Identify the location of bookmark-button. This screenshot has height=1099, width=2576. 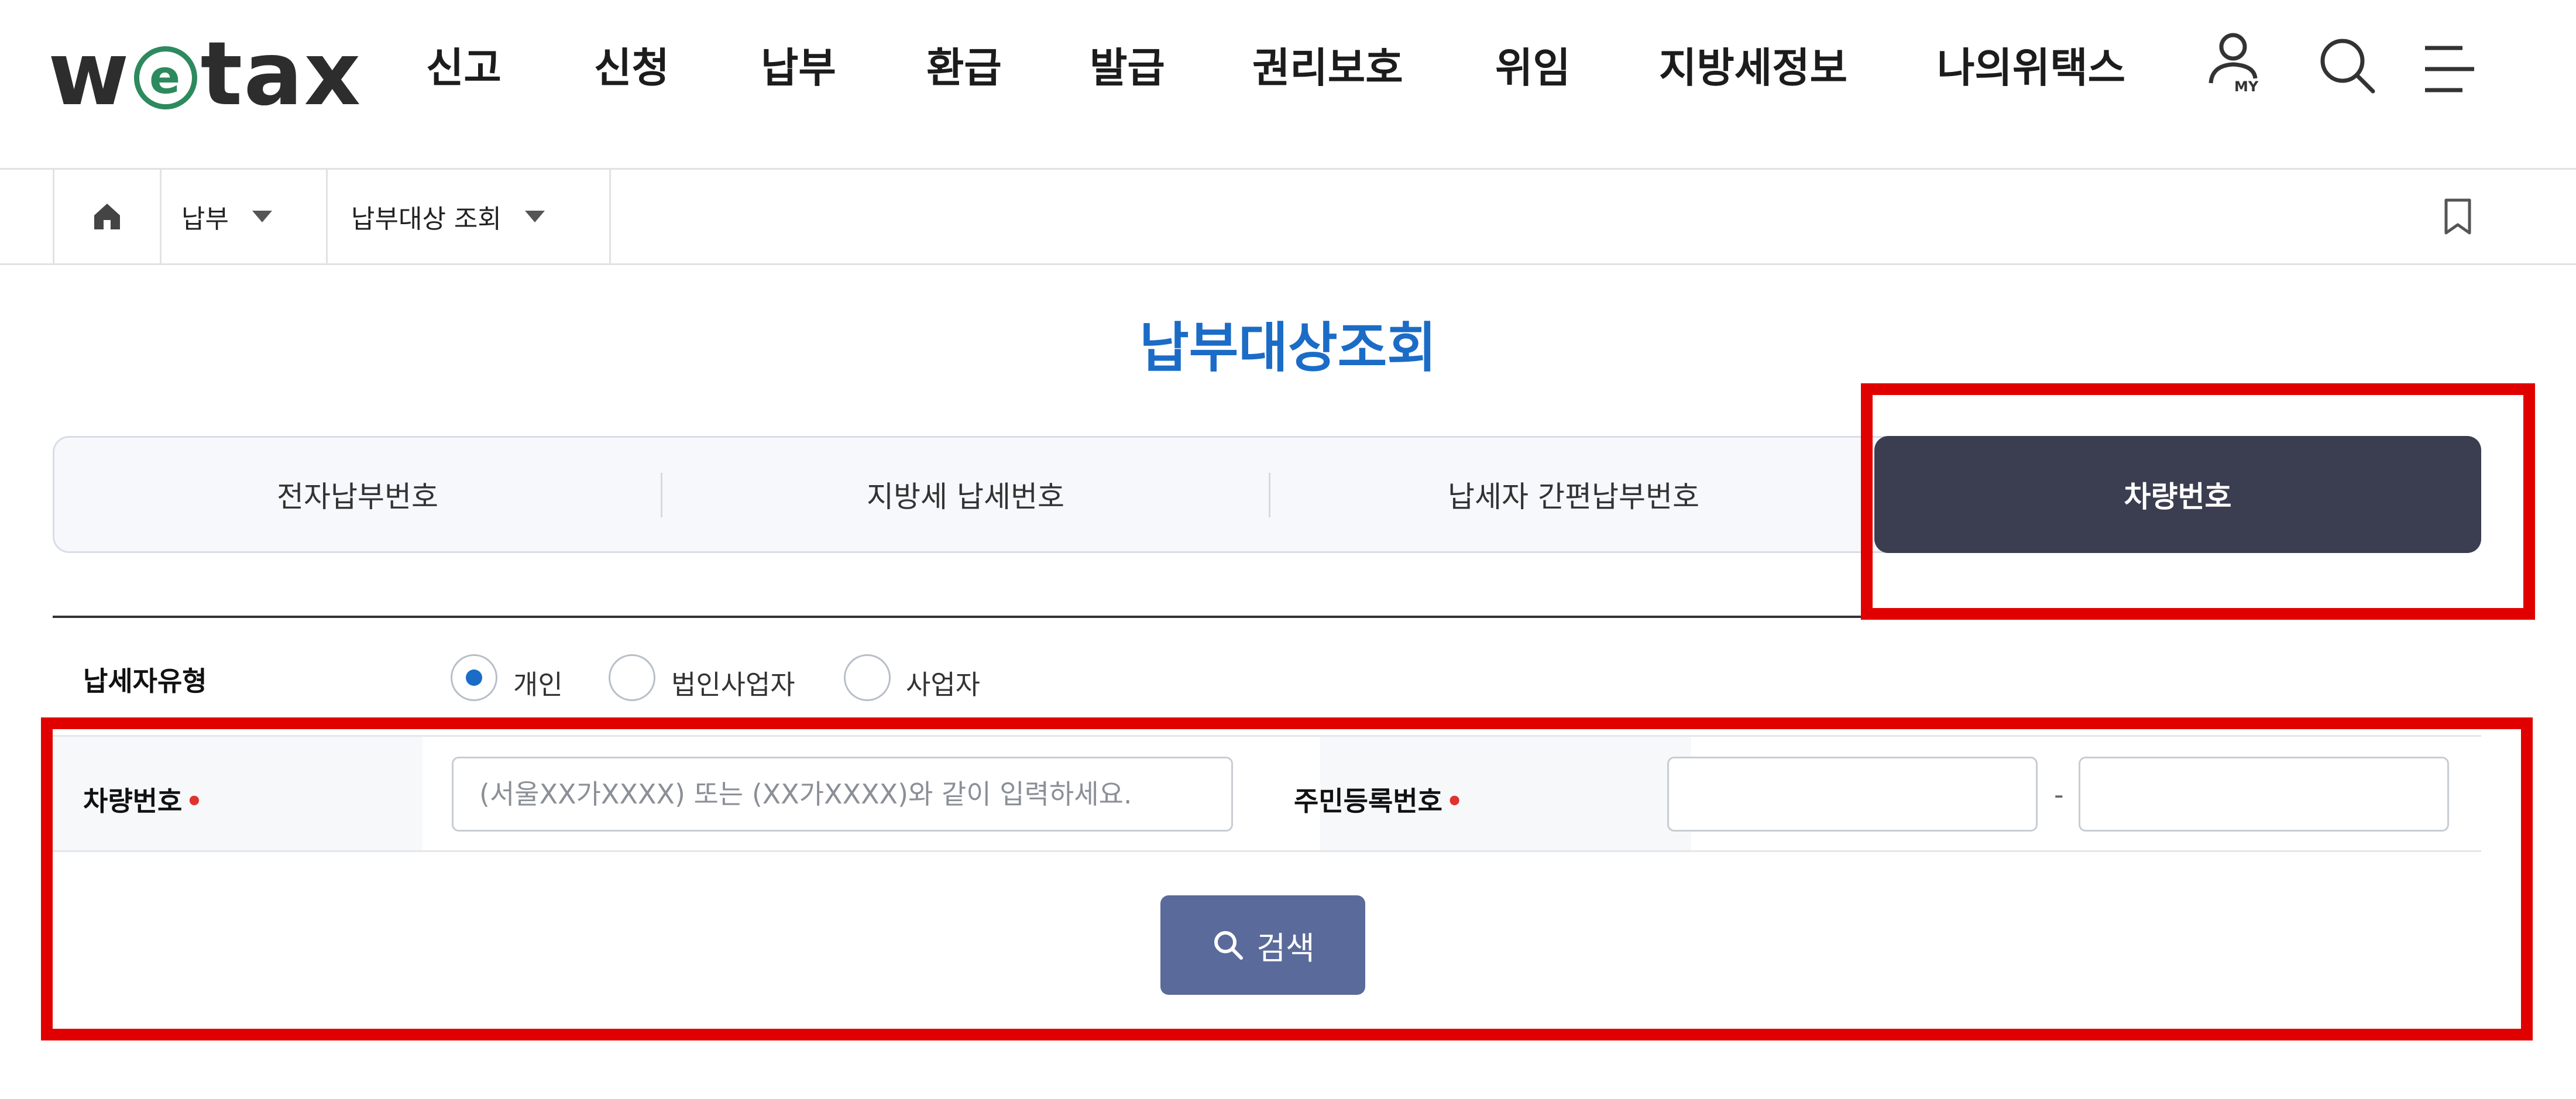
(2457, 218).